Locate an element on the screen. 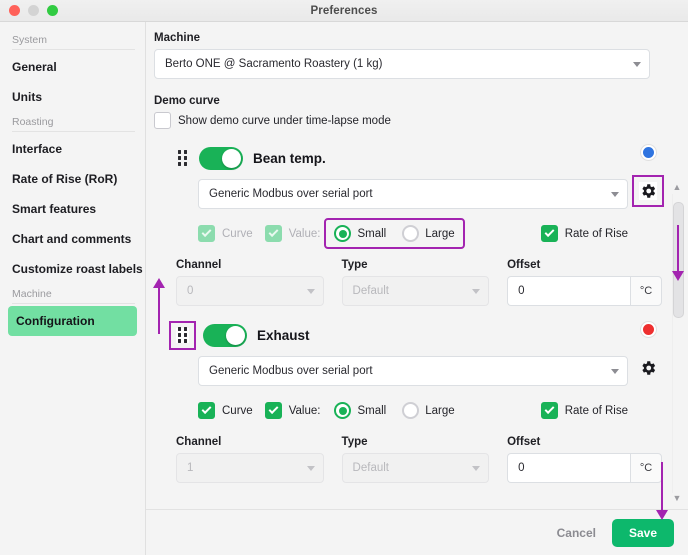 This screenshot has height=555, width=688. sidebar-divider is located at coordinates (73, 303).